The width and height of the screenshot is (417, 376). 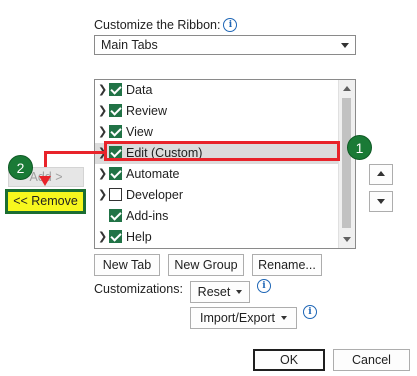 What do you see at coordinates (147, 216) in the screenshot?
I see `tree-item-label: Add-ins` at bounding box center [147, 216].